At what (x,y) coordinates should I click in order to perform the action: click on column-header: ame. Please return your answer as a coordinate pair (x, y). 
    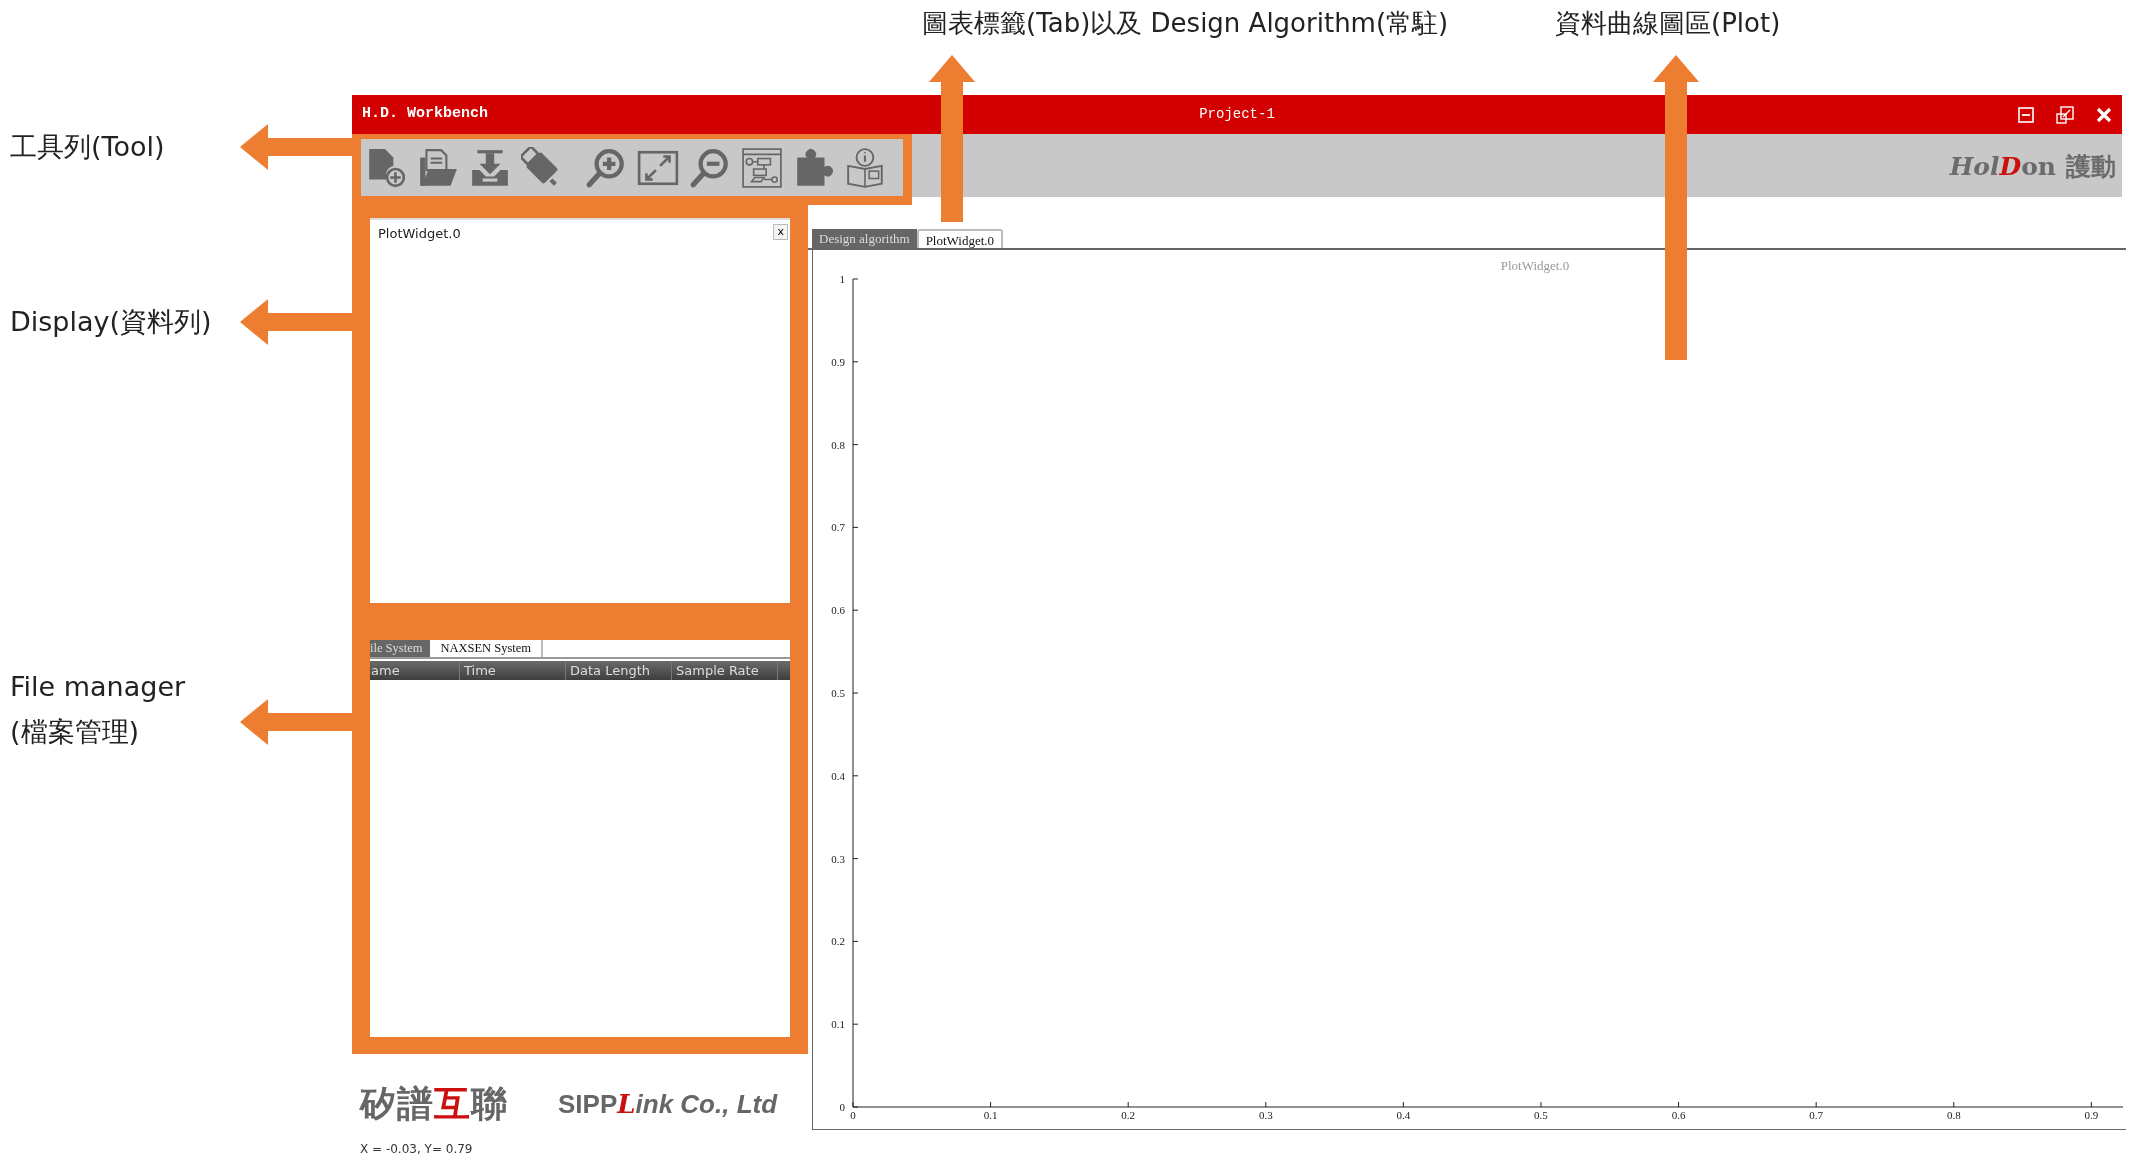
    Looking at the image, I should click on (415, 670).